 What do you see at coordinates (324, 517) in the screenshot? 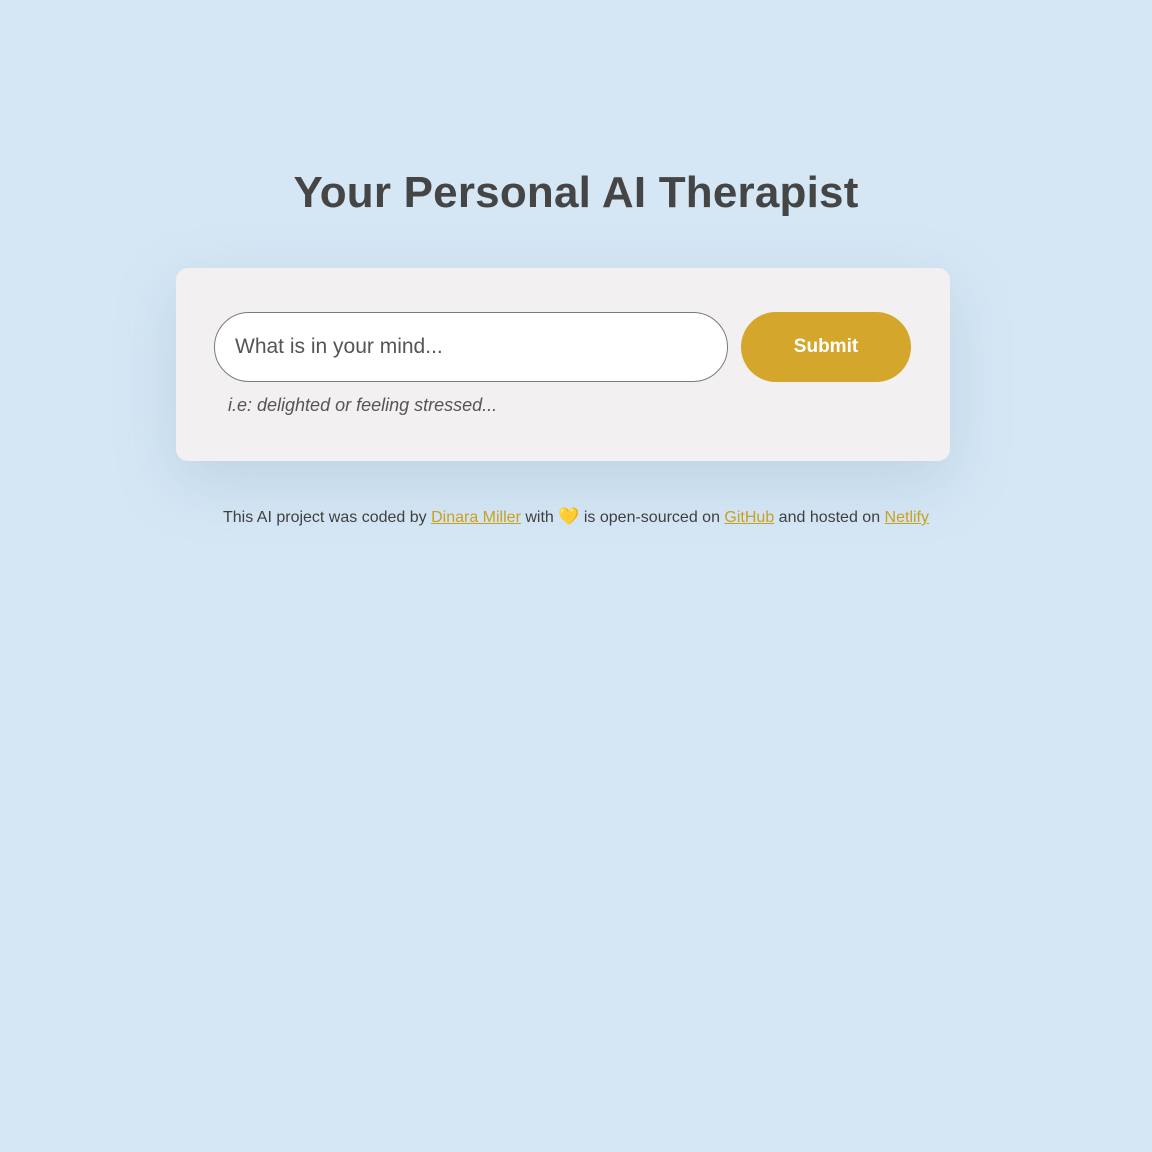
I see `footer-text-coded-by: This AI project was coded by` at bounding box center [324, 517].